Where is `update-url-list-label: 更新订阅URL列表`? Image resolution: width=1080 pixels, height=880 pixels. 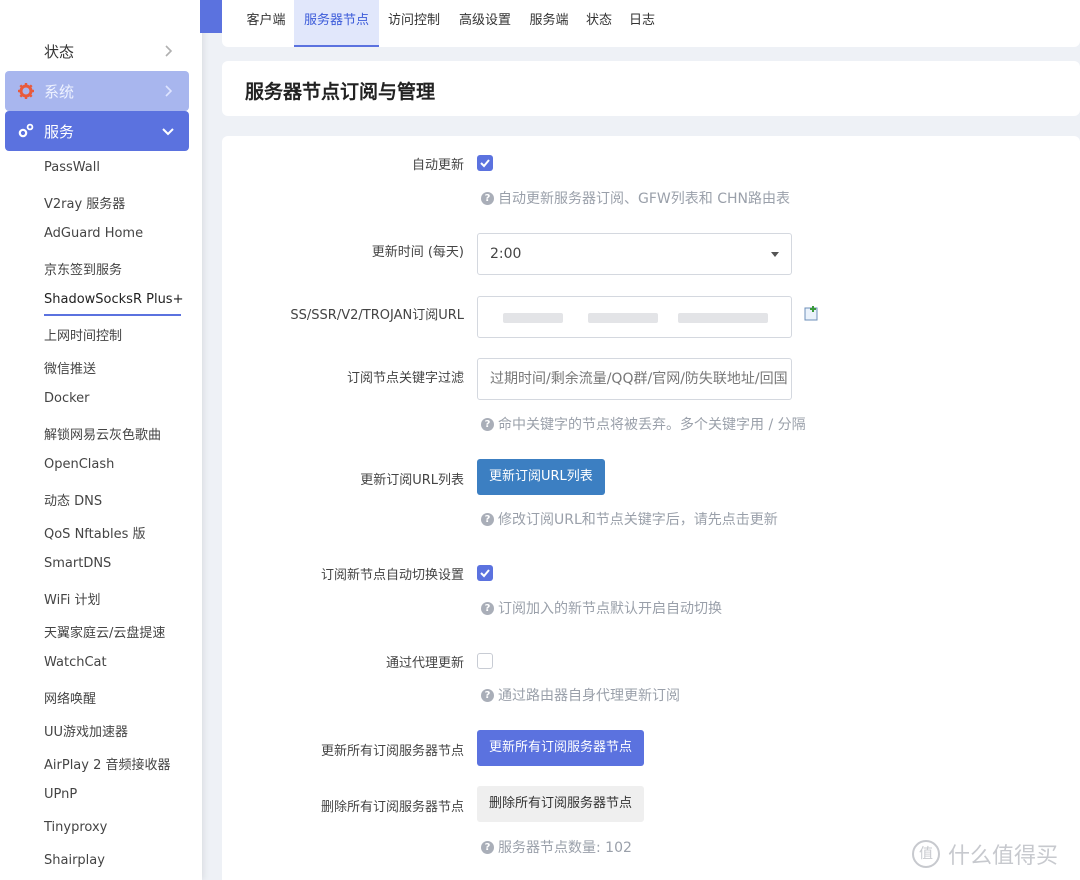
update-url-list-label: 更新订阅URL列表 is located at coordinates (412, 480).